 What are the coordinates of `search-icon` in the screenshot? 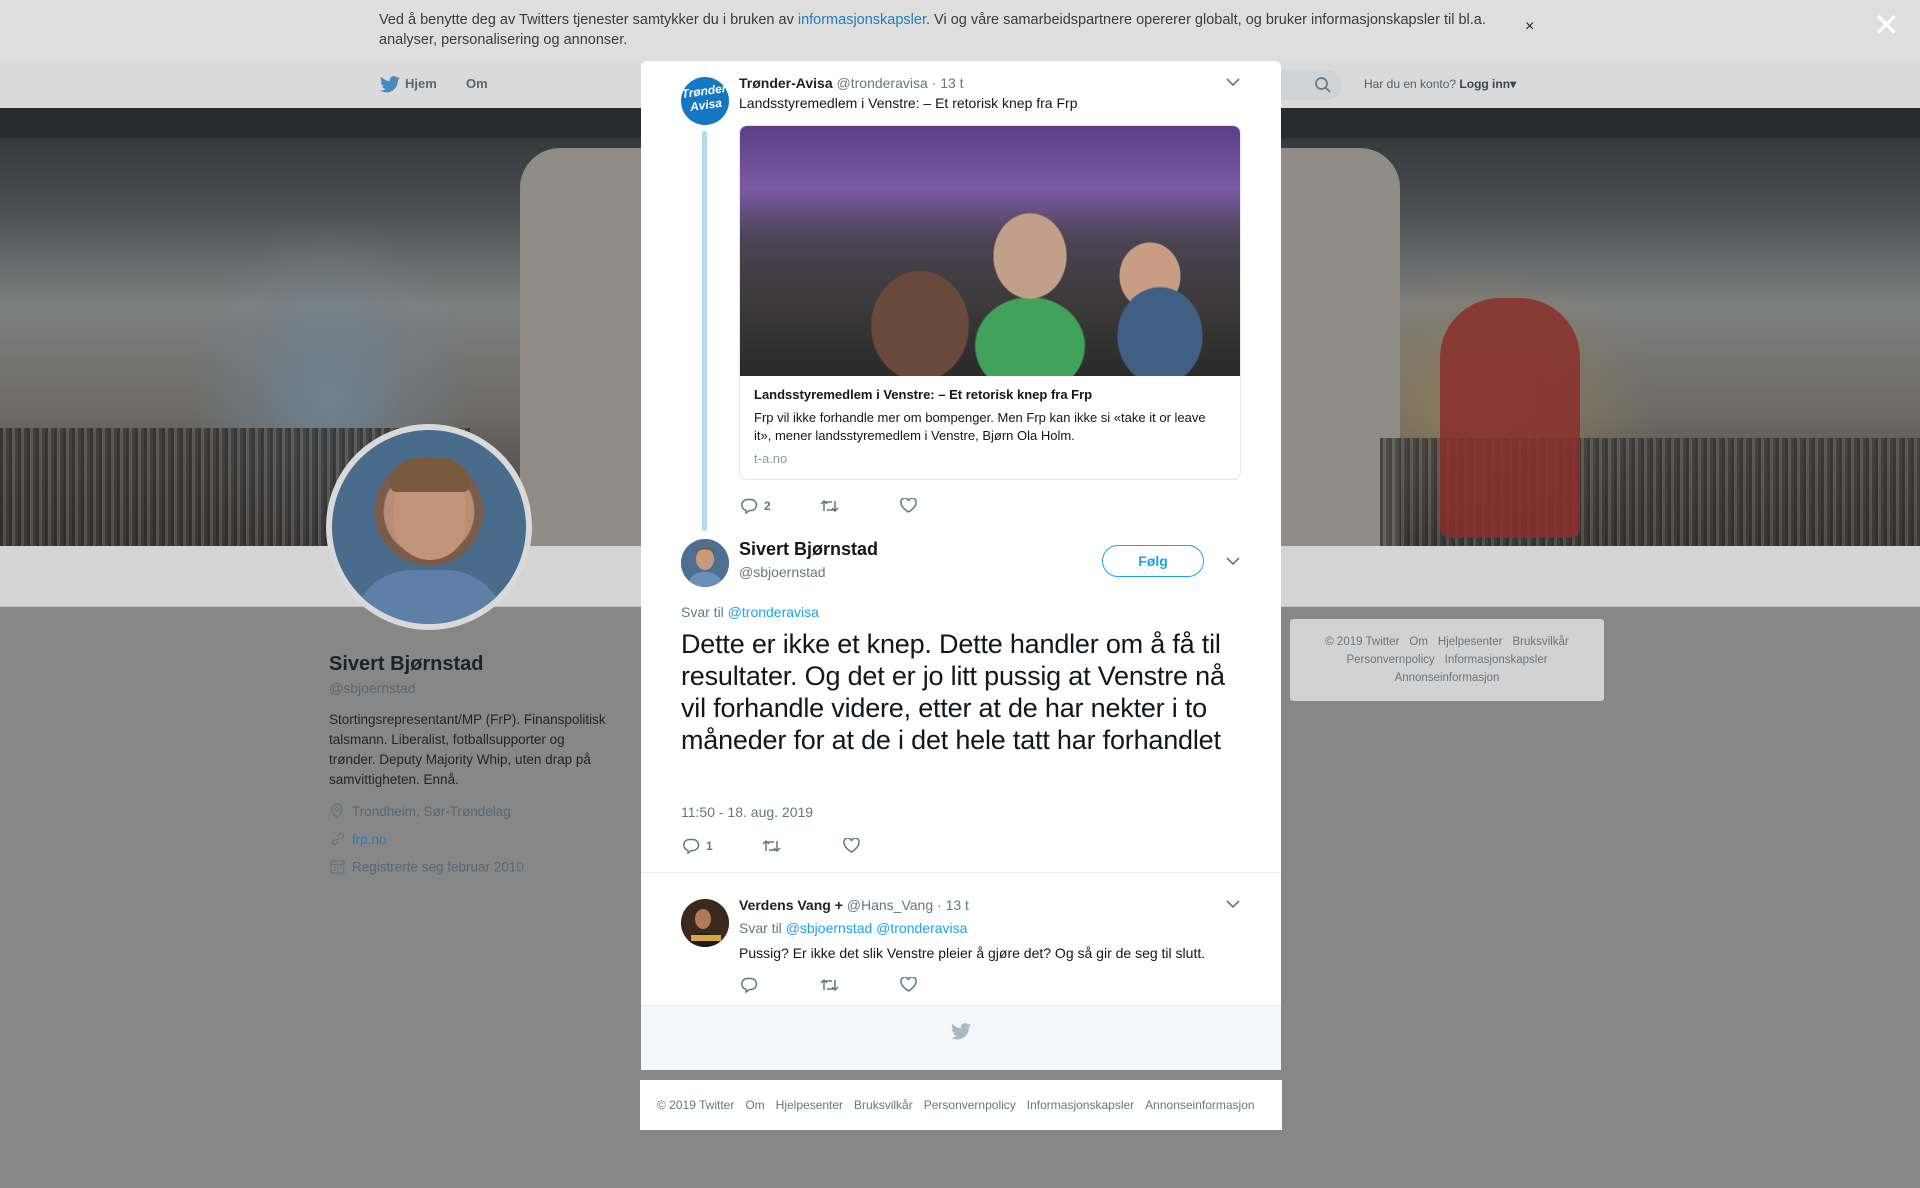 It's located at (1323, 87).